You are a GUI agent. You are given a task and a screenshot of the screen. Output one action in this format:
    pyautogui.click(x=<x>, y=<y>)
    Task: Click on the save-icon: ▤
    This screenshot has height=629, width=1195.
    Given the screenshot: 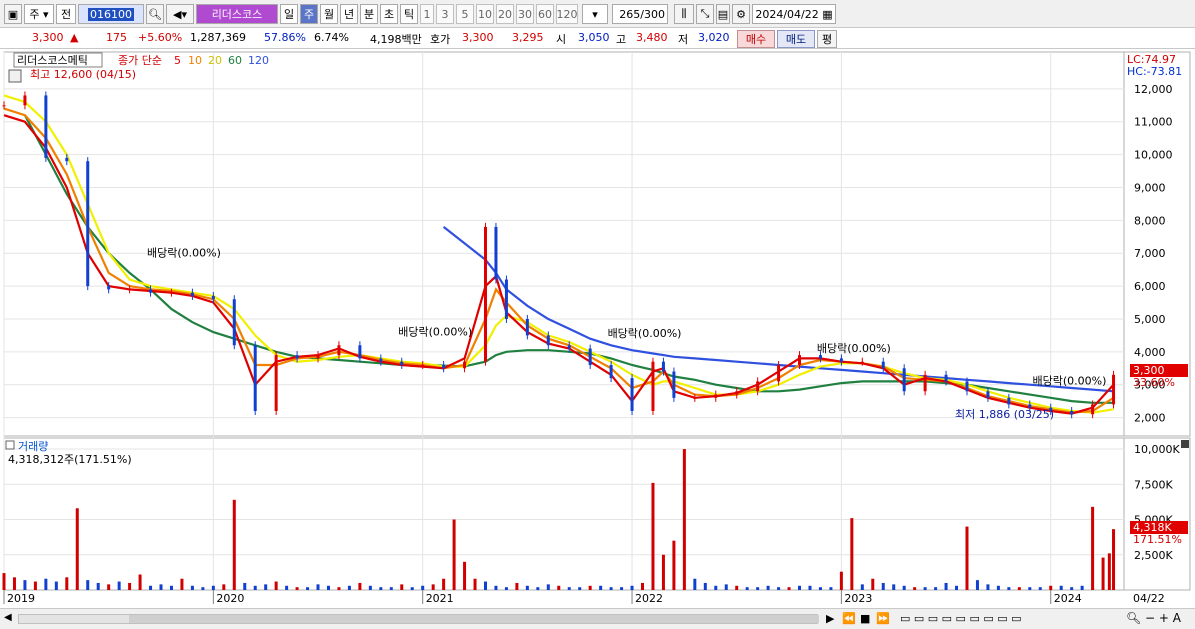 What is the action you would take?
    pyautogui.click(x=723, y=14)
    